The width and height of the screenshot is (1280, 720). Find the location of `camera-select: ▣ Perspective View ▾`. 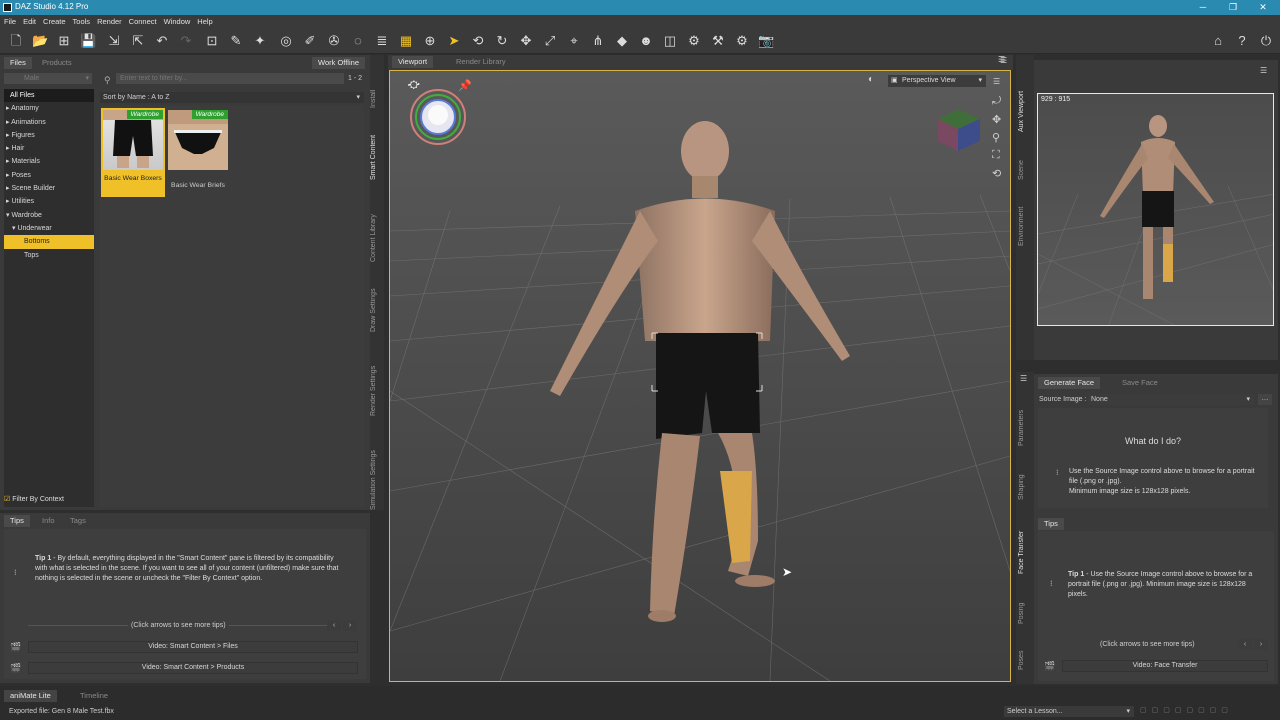

camera-select: ▣ Perspective View ▾ is located at coordinates (937, 81).